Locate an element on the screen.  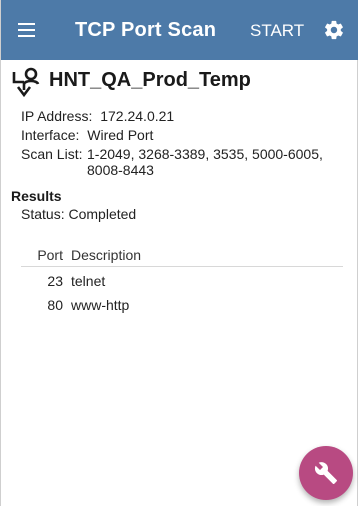
status-row: Status: Completed is located at coordinates (78, 214).